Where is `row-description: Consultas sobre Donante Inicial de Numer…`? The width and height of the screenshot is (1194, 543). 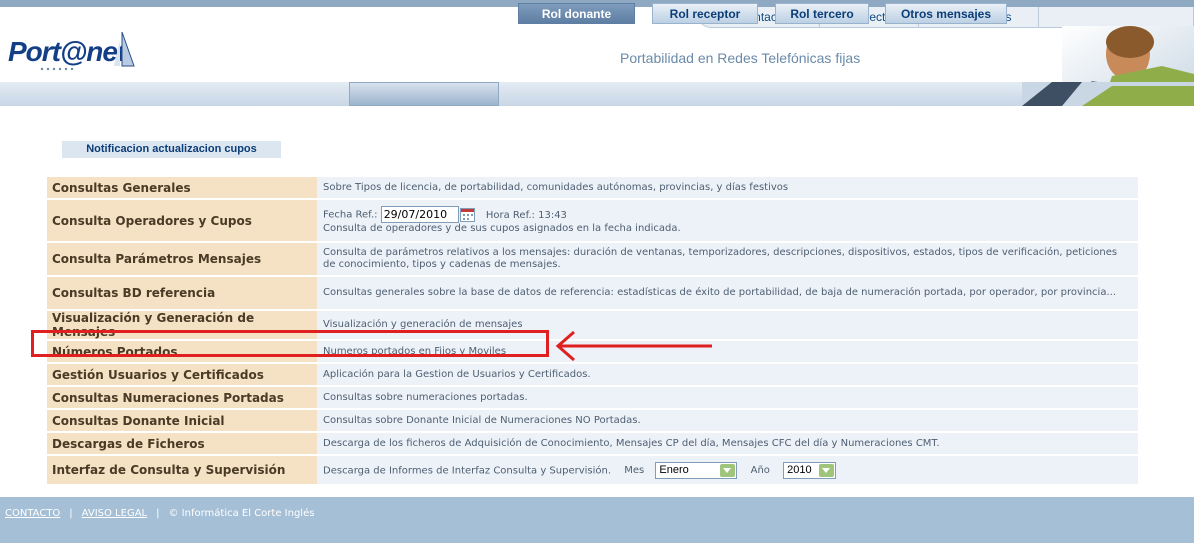
row-description: Consultas sobre Donante Inicial de Numer… is located at coordinates (727, 420).